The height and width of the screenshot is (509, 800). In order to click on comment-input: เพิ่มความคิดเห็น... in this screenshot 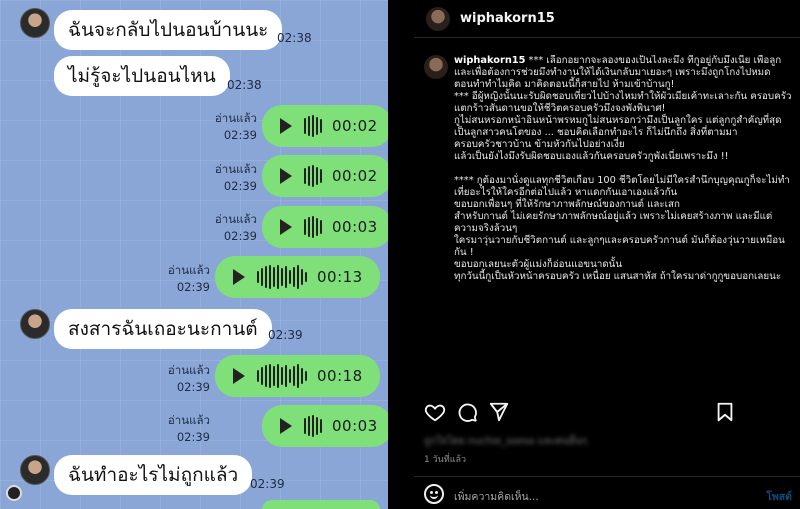, I will do `click(496, 496)`.